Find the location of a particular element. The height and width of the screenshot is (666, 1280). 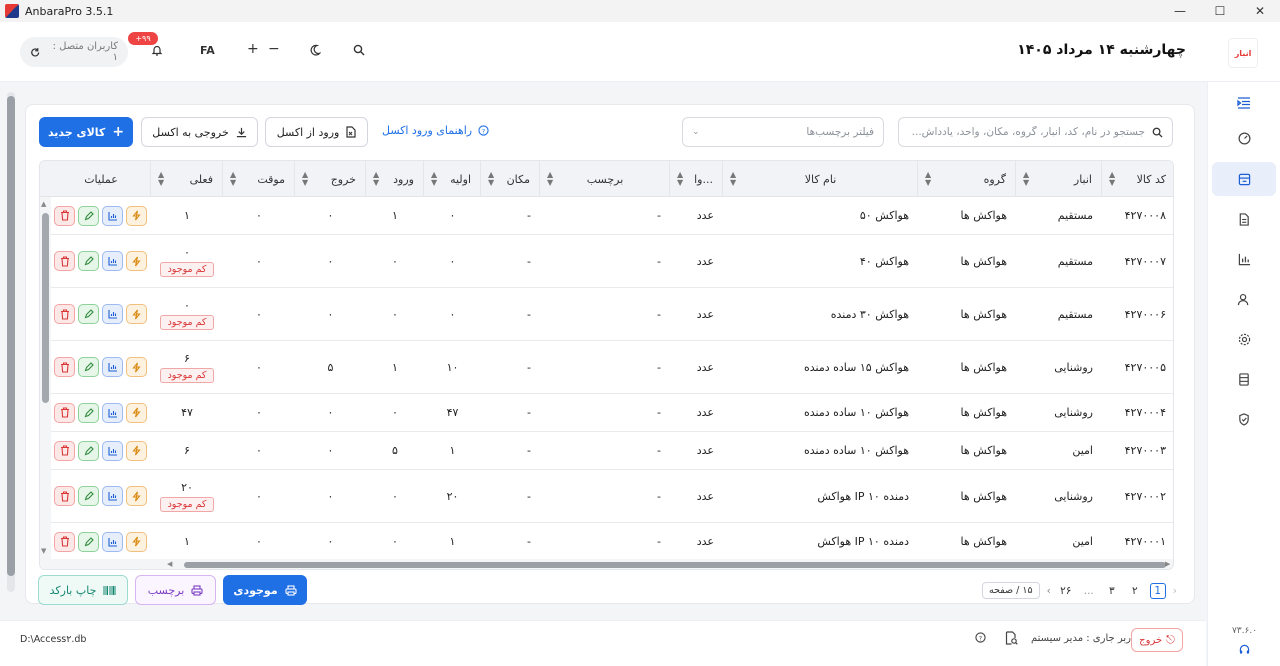

col-name: نام کالا ▲ ▼ is located at coordinates (820, 179).